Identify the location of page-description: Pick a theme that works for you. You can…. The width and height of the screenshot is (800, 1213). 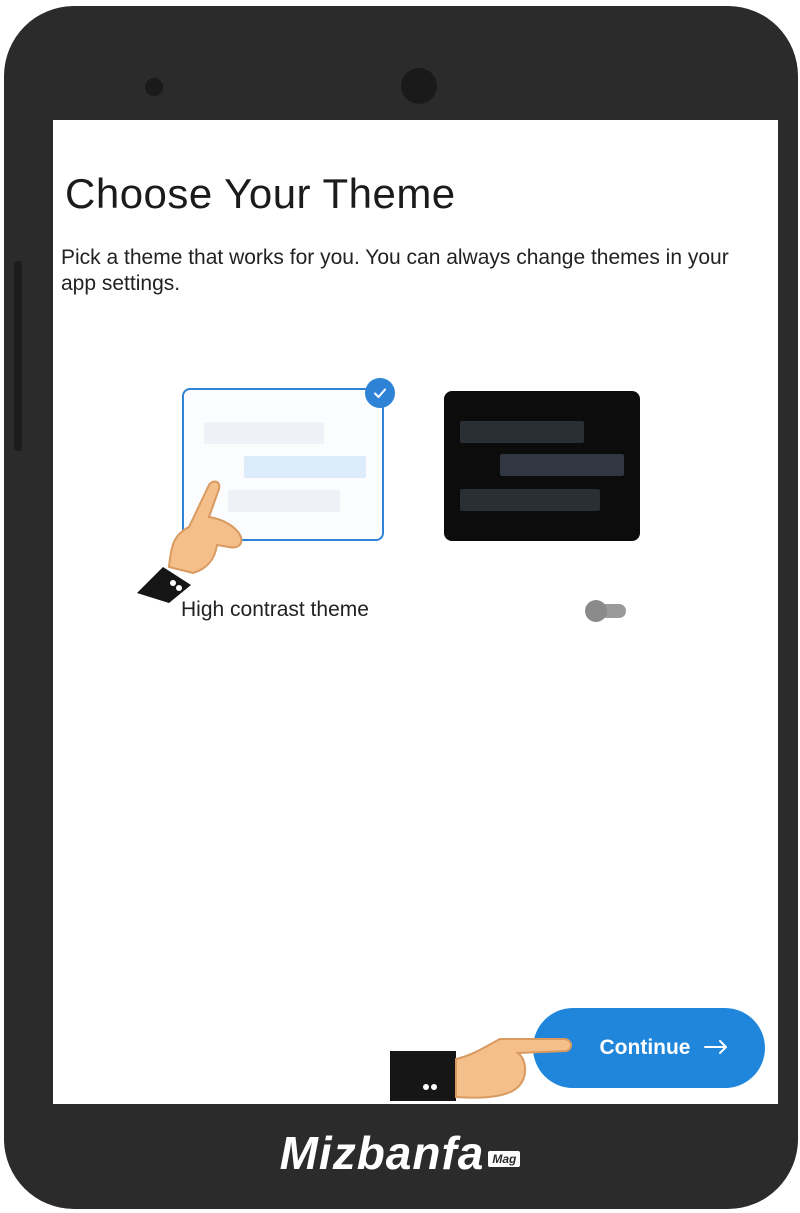
(395, 270).